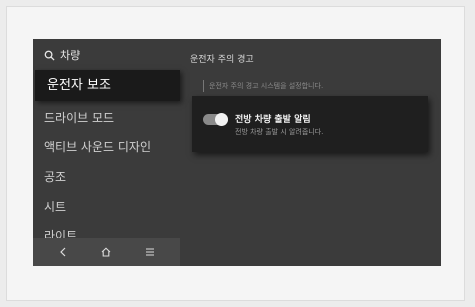  I want to click on search-icon, so click(49, 55).